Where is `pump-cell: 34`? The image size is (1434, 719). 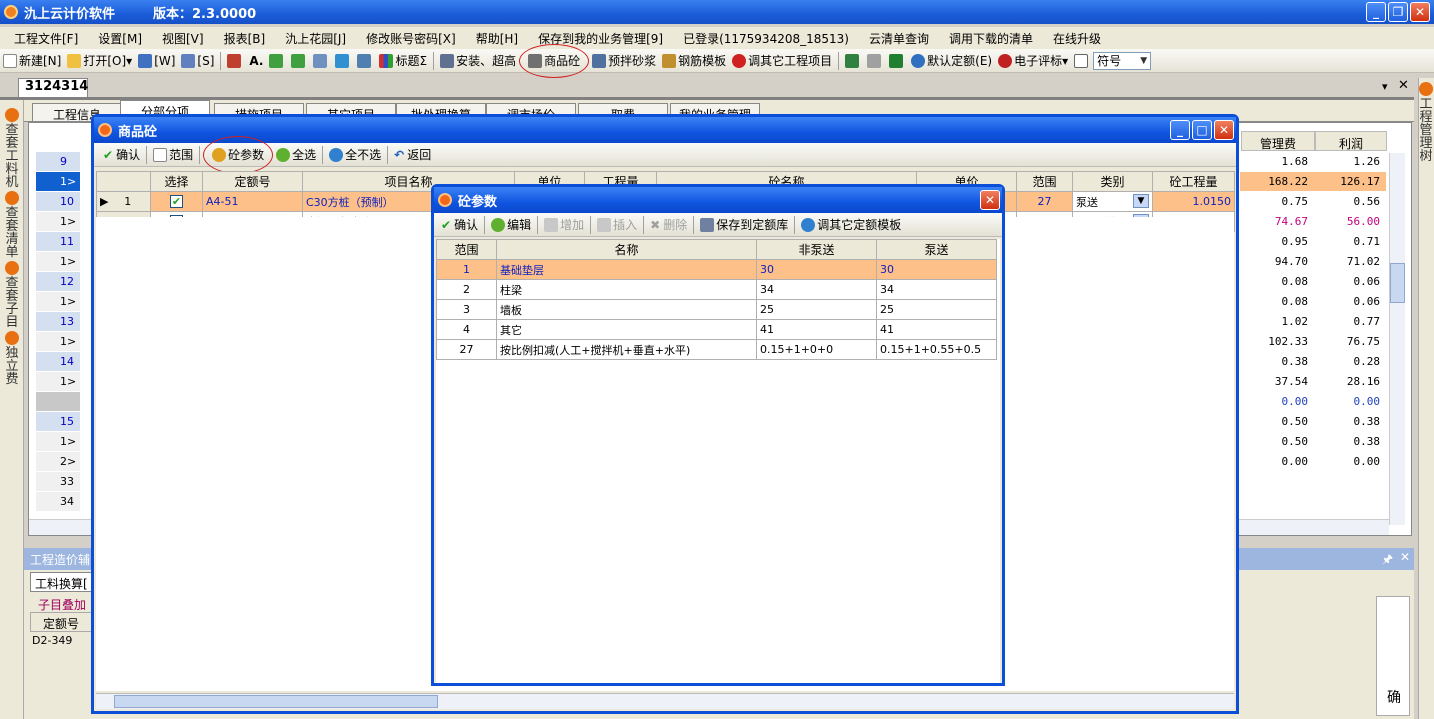
pump-cell: 34 is located at coordinates (936, 289).